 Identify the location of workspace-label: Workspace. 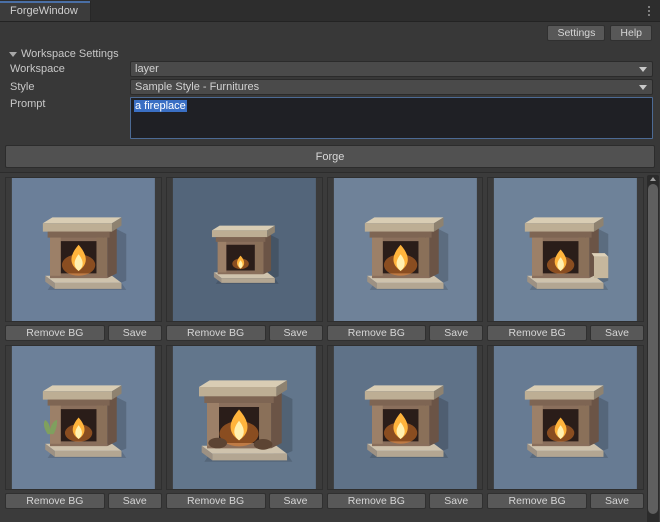
(37, 69).